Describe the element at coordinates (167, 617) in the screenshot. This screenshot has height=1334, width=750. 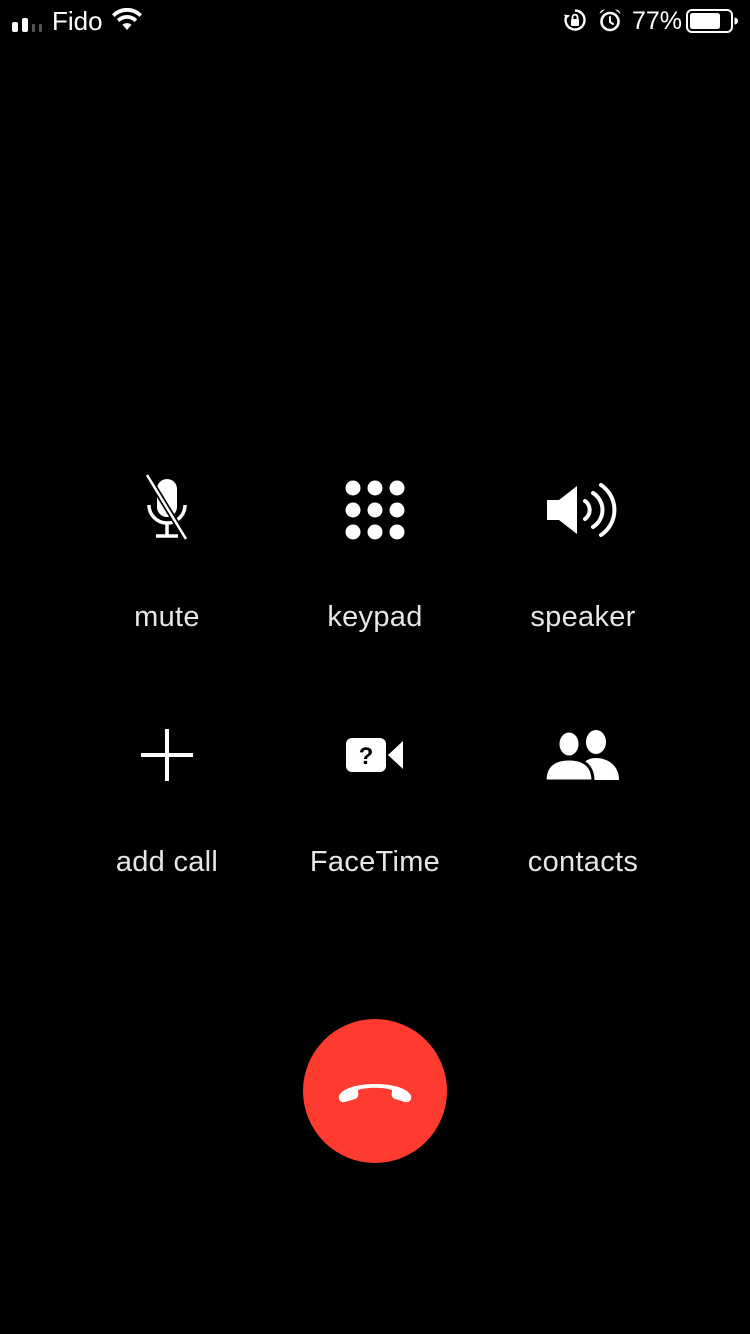
I see `mute-label: mute` at that location.